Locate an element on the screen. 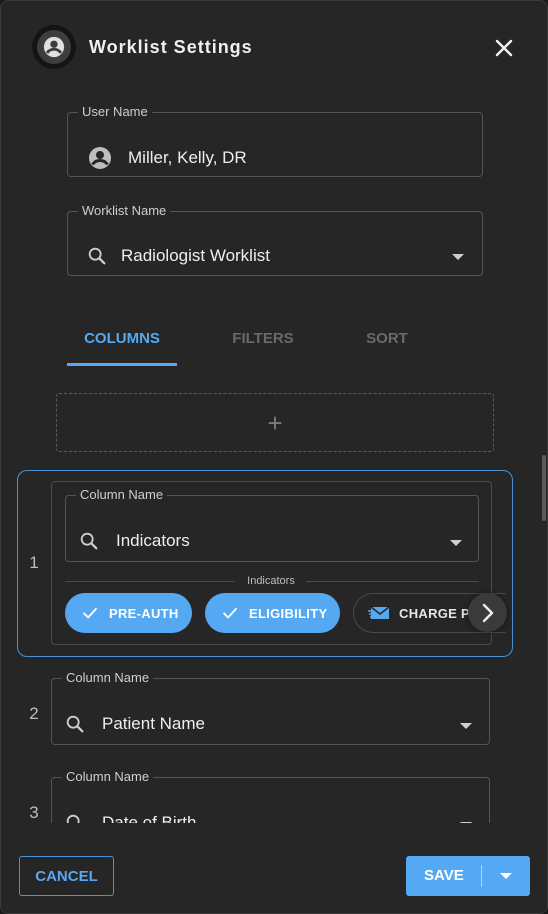  column-number: 1 is located at coordinates (34, 562).